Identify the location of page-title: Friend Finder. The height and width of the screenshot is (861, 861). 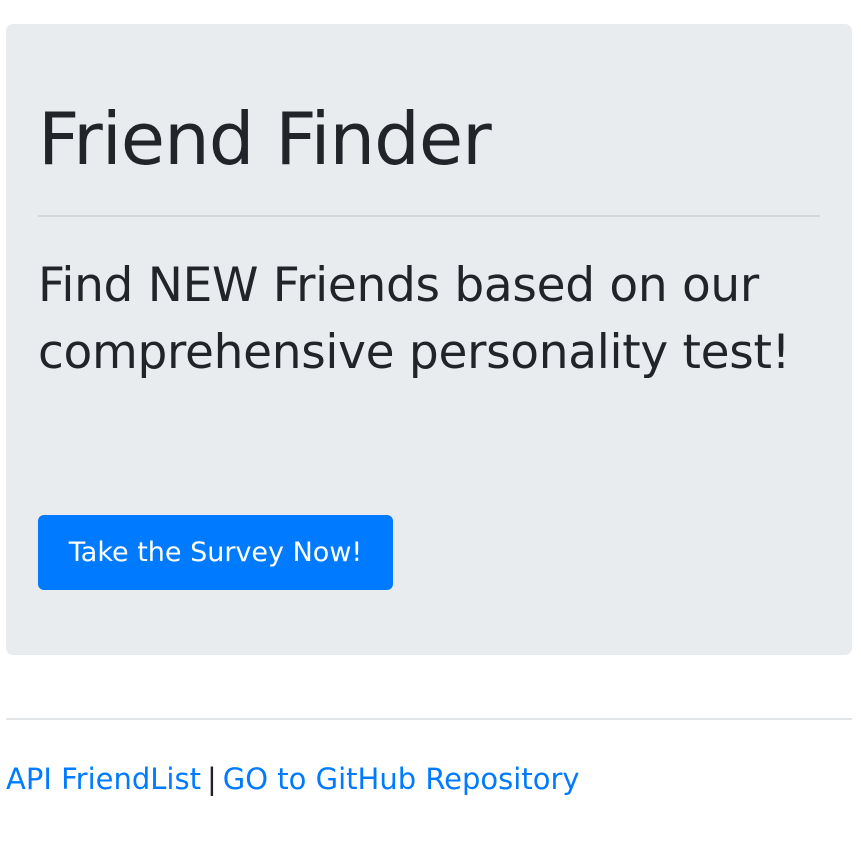
(265, 139).